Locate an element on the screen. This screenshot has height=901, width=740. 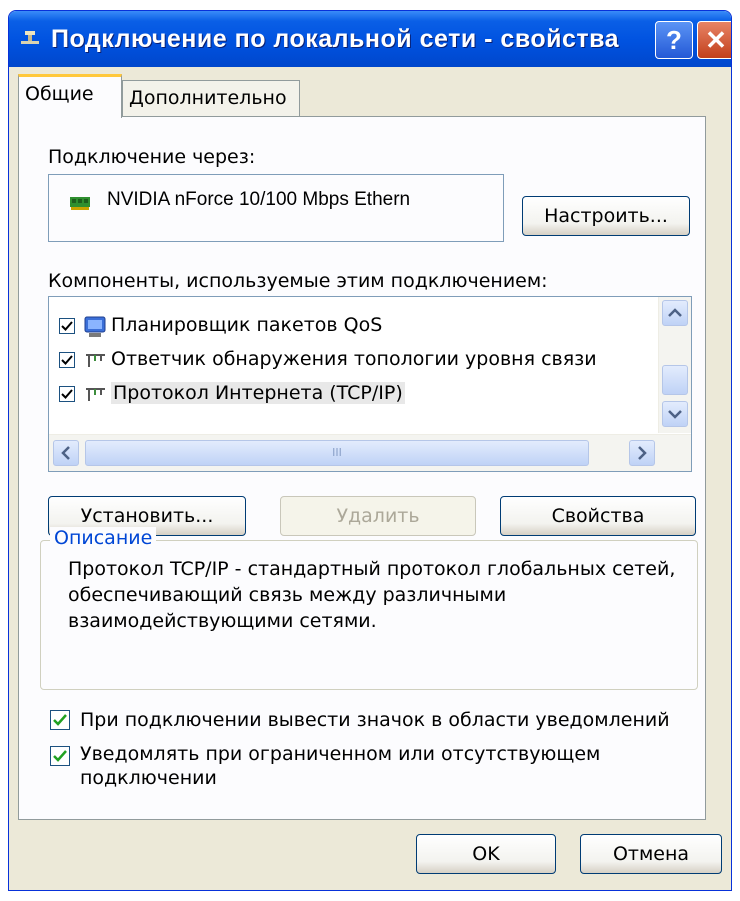
scroll-down-button is located at coordinates (675, 414).